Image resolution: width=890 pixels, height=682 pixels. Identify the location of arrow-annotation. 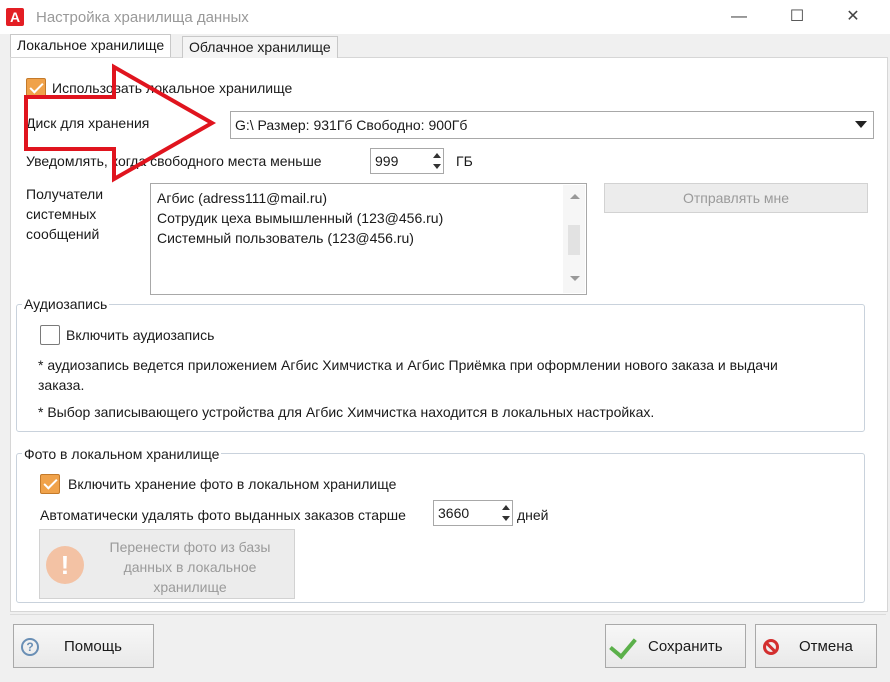
(120, 123).